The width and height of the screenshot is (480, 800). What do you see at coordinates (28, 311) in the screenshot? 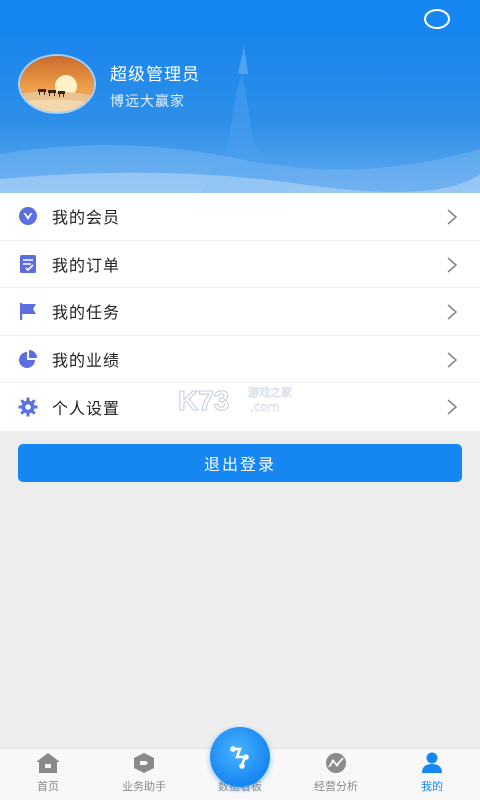
I see `flag-icon` at bounding box center [28, 311].